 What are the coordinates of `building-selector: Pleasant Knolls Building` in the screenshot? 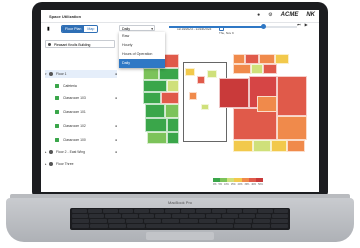 It's located at (80, 44).